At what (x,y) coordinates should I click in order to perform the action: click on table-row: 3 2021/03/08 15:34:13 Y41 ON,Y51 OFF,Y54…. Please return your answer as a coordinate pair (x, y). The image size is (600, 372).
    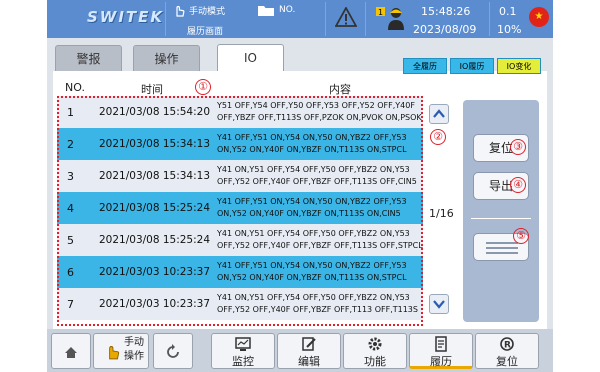
    Looking at the image, I should click on (240, 176).